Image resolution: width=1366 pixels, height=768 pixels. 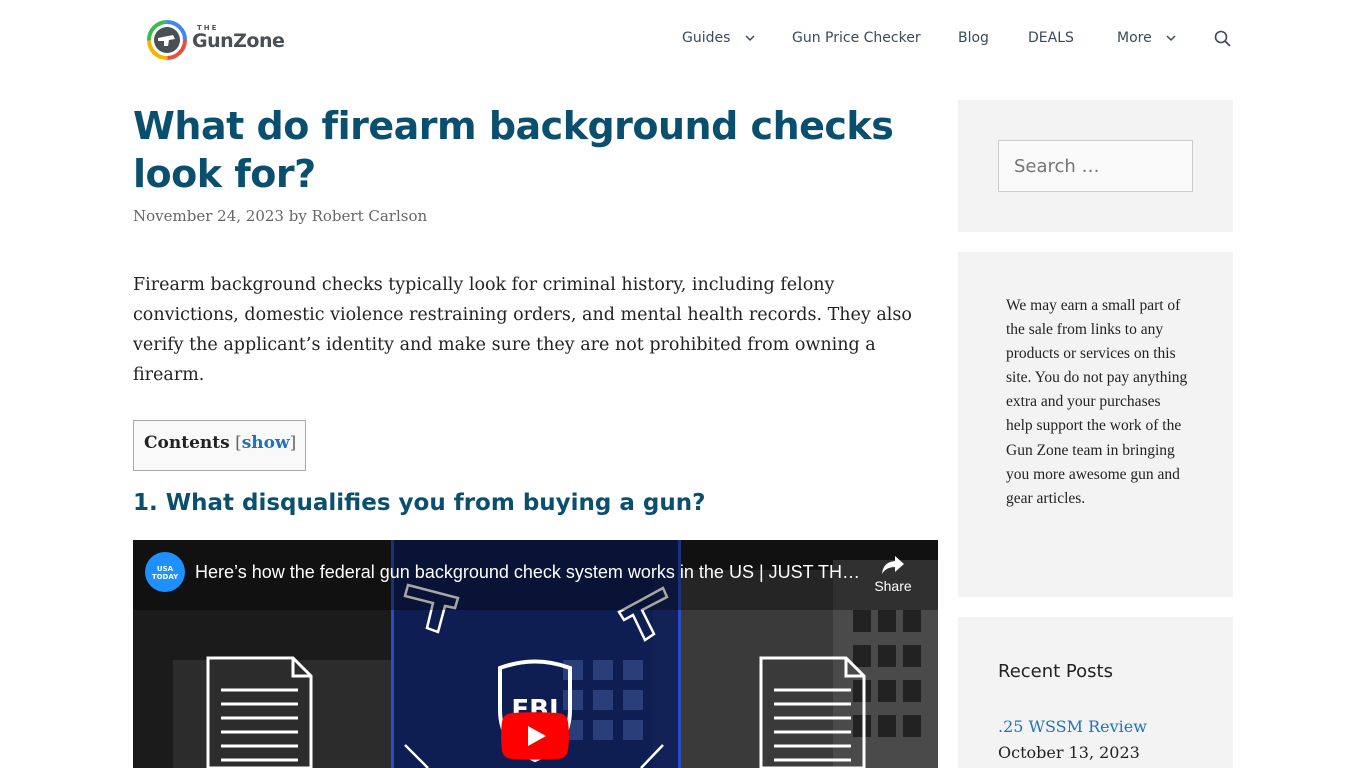 I want to click on nav-item-guides: Guides, so click(x=718, y=38).